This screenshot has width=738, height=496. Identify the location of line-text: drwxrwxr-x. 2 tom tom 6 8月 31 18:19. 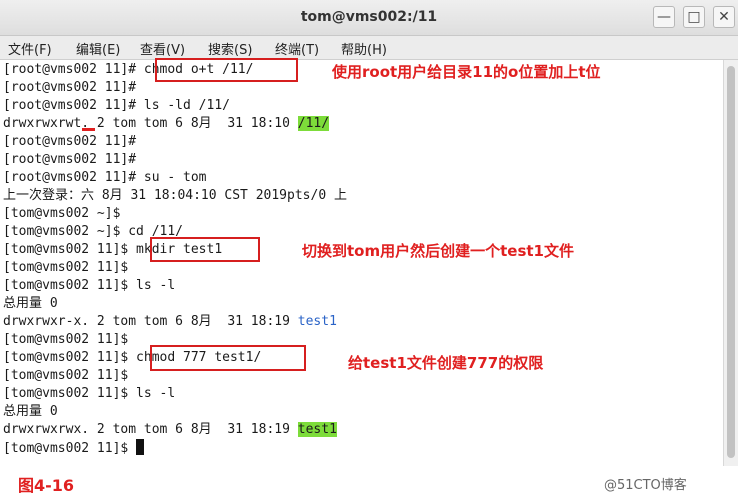
(150, 321).